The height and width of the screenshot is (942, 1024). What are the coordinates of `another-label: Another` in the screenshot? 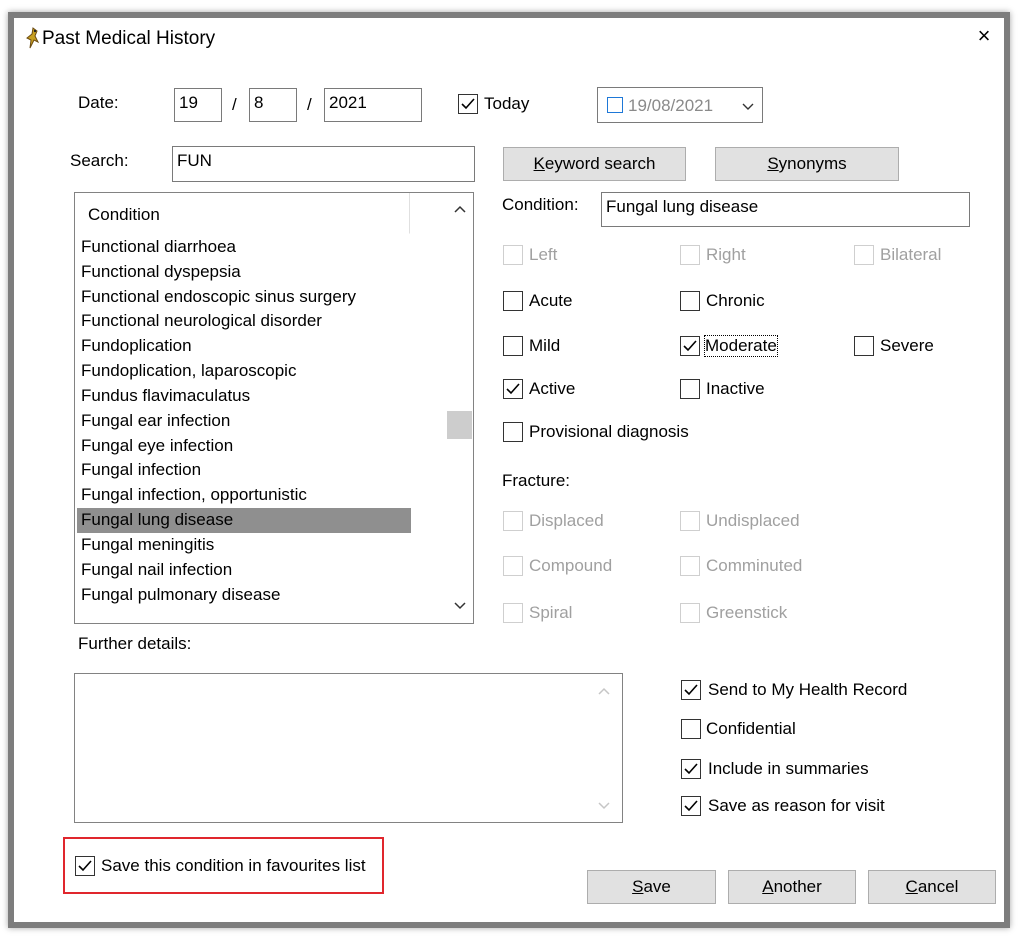 It's located at (792, 886).